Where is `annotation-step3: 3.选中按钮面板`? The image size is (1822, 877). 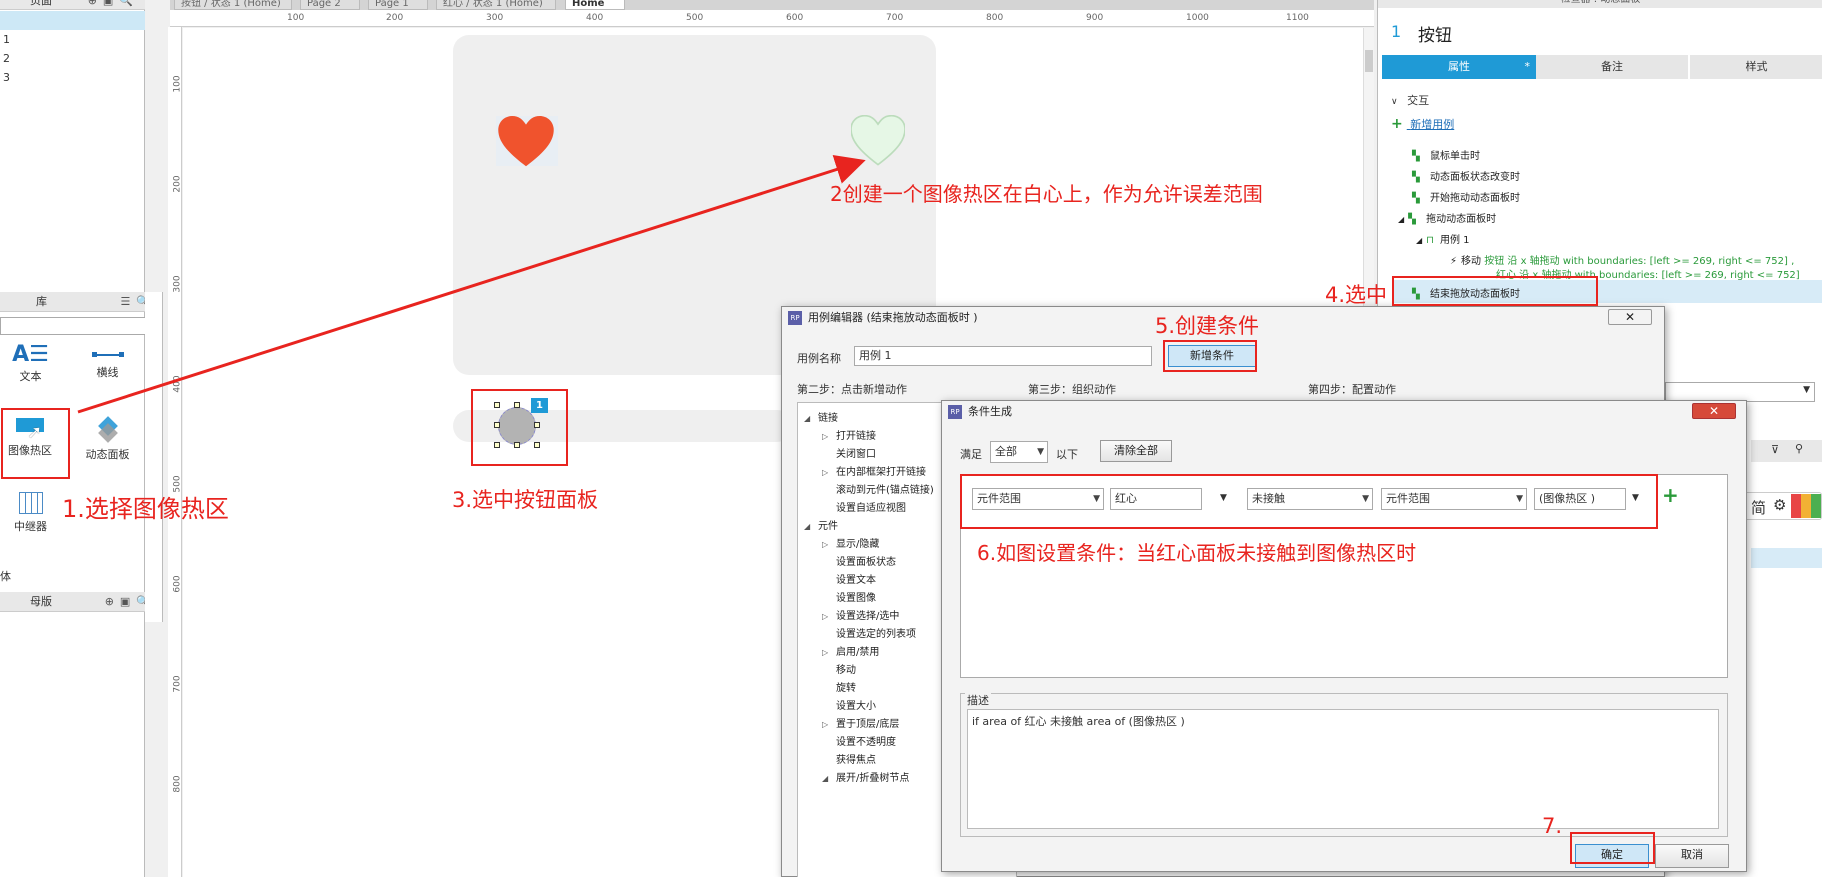 annotation-step3: 3.选中按钮面板 is located at coordinates (525, 500).